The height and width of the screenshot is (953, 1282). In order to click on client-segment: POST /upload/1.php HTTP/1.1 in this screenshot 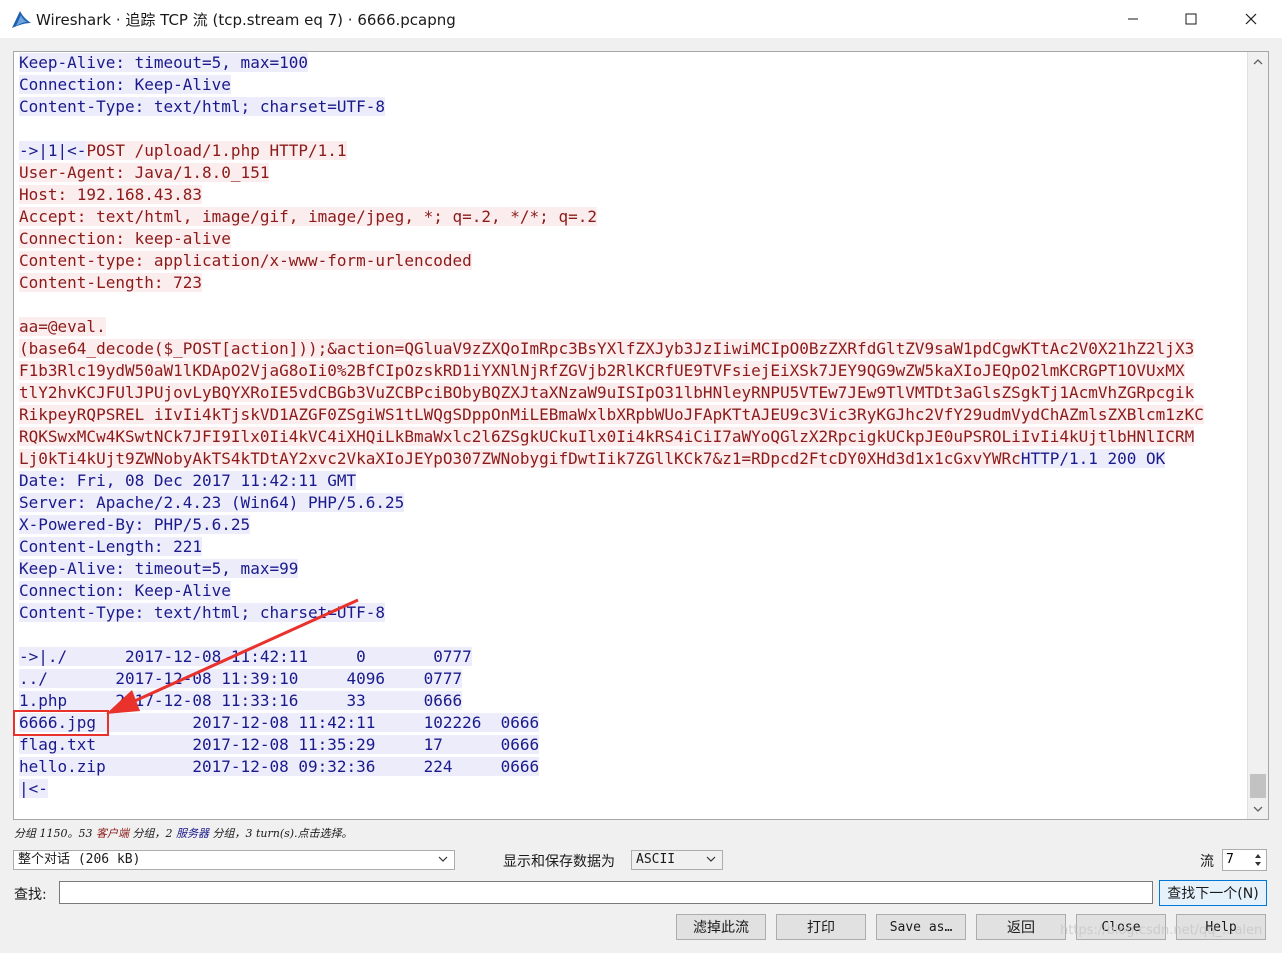, I will do `click(216, 150)`.